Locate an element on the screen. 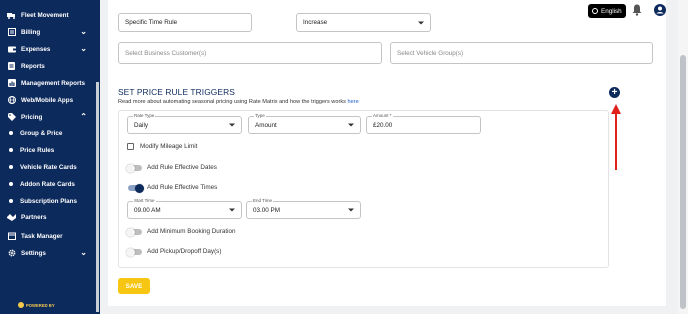 The width and height of the screenshot is (688, 314). effective-dates-toggle is located at coordinates (134, 168).